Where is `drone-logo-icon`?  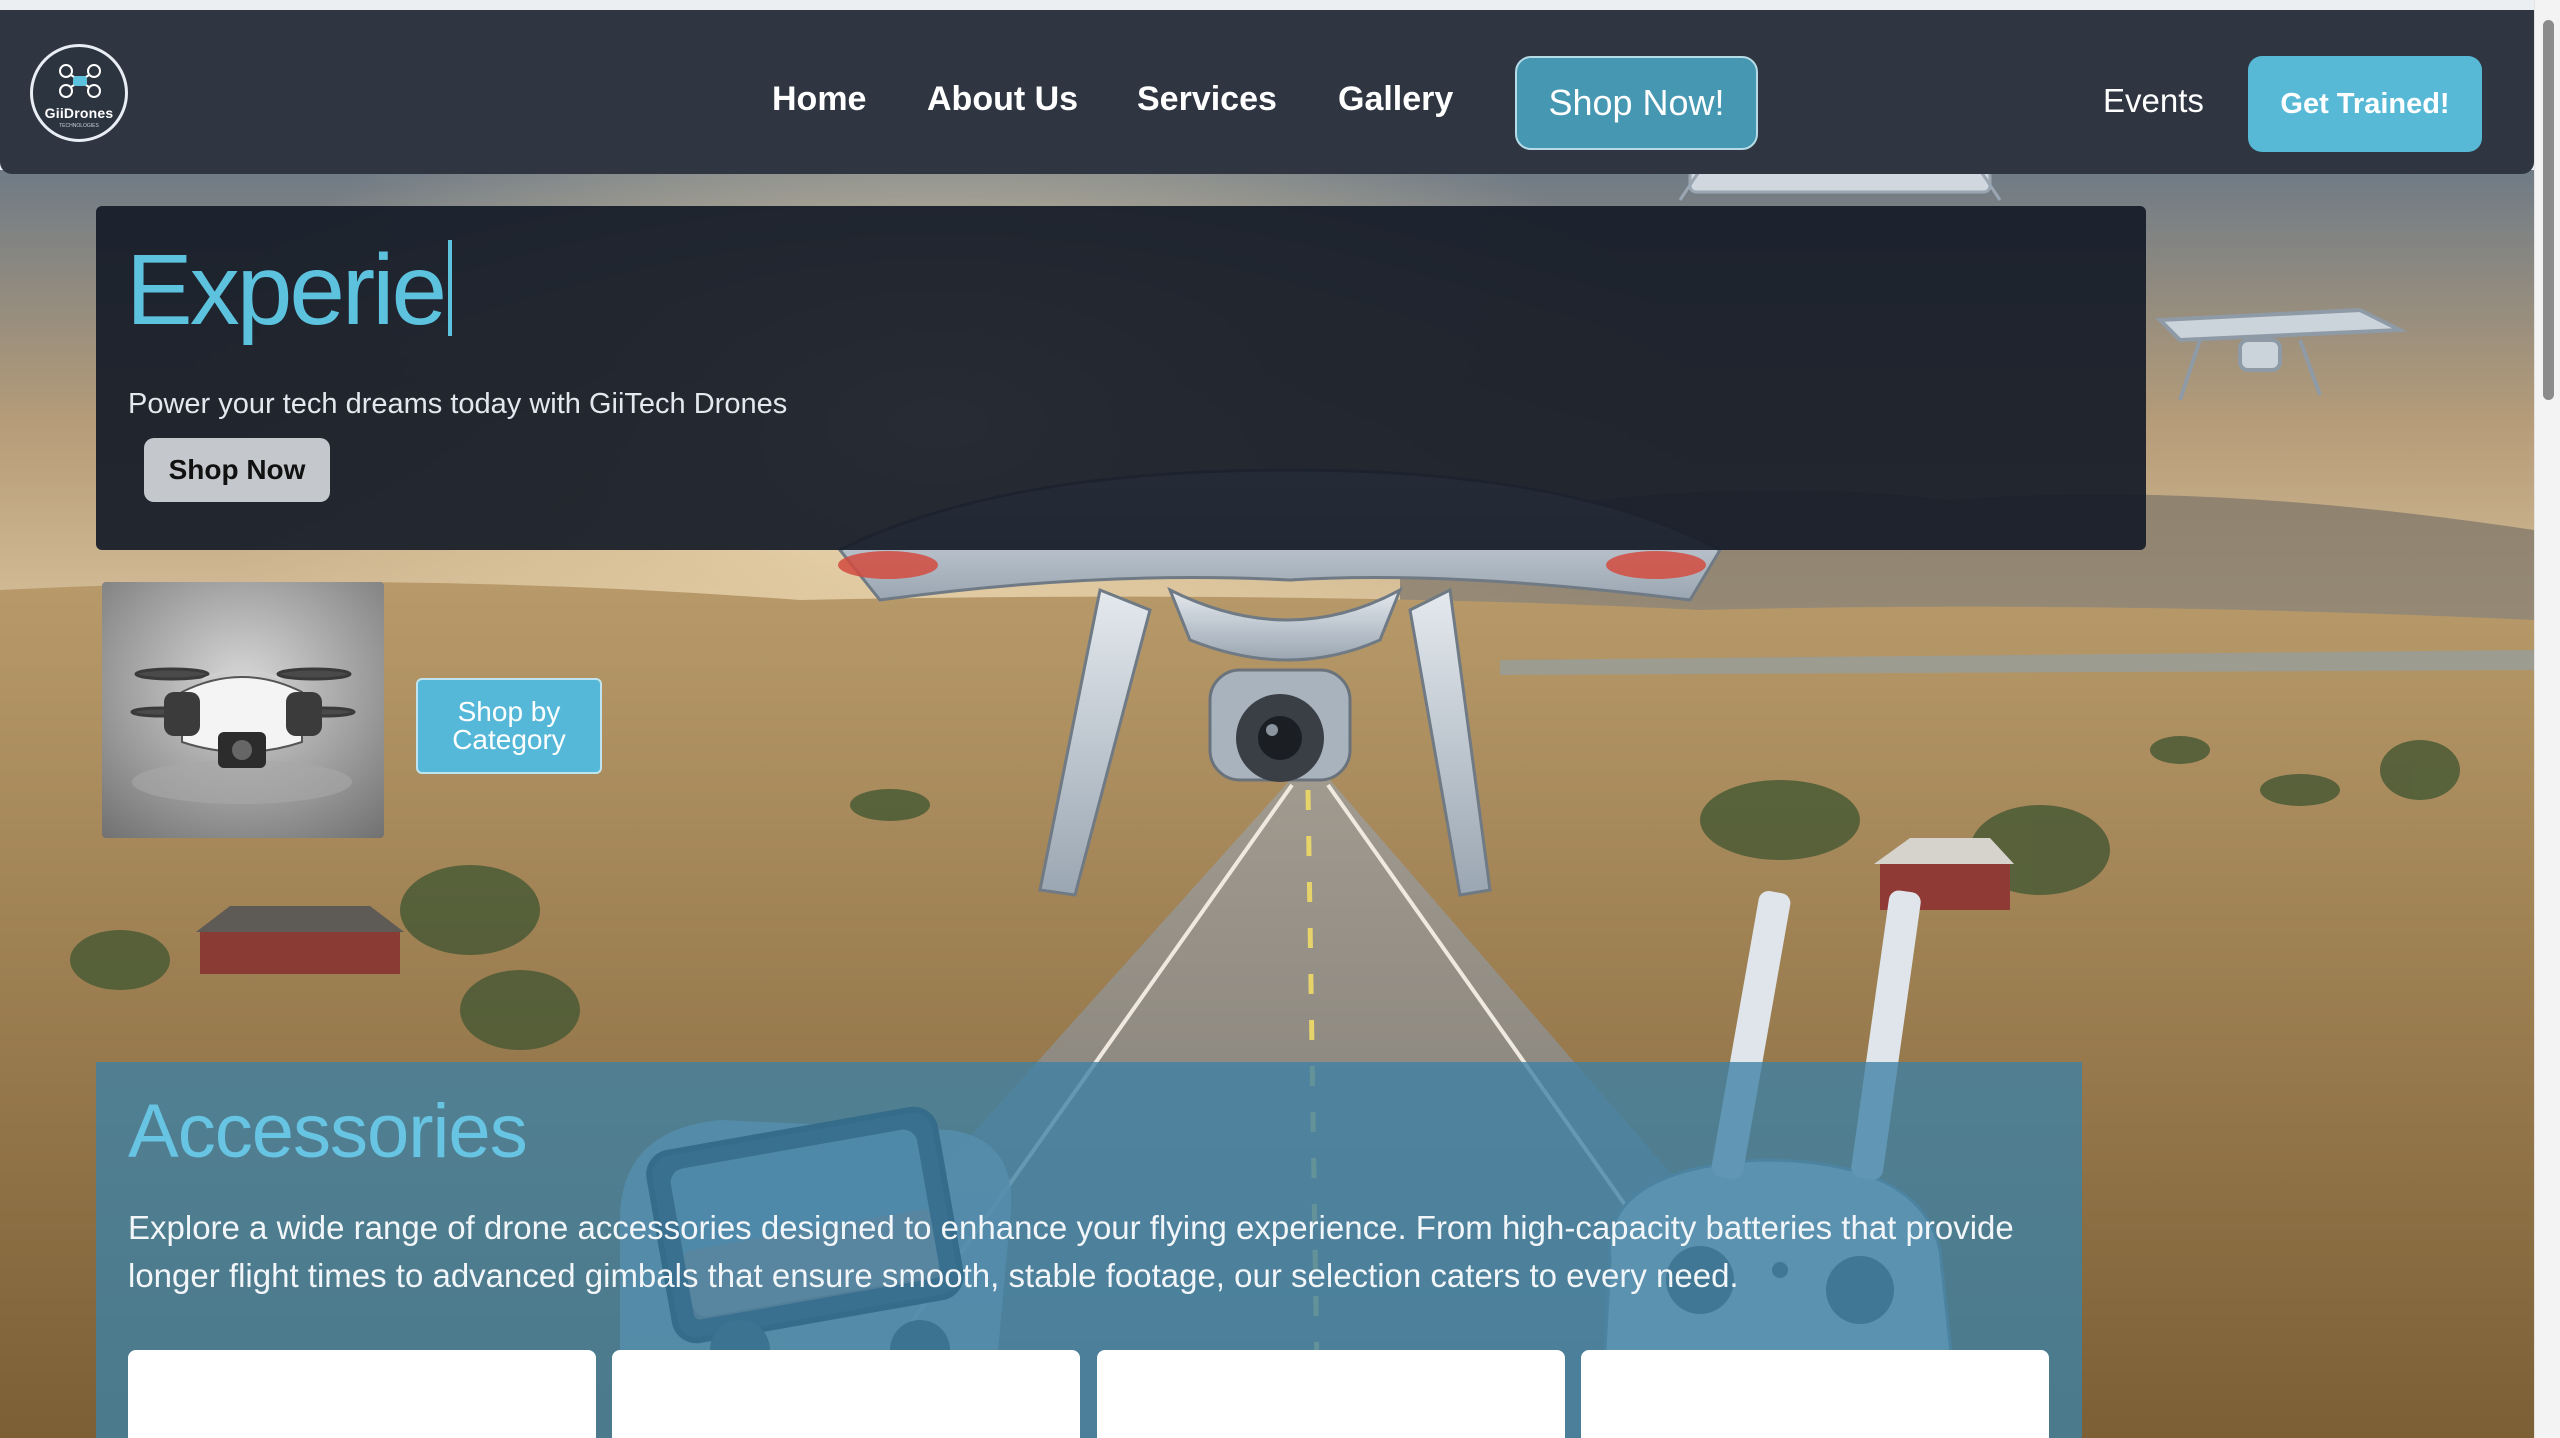 drone-logo-icon is located at coordinates (80, 81).